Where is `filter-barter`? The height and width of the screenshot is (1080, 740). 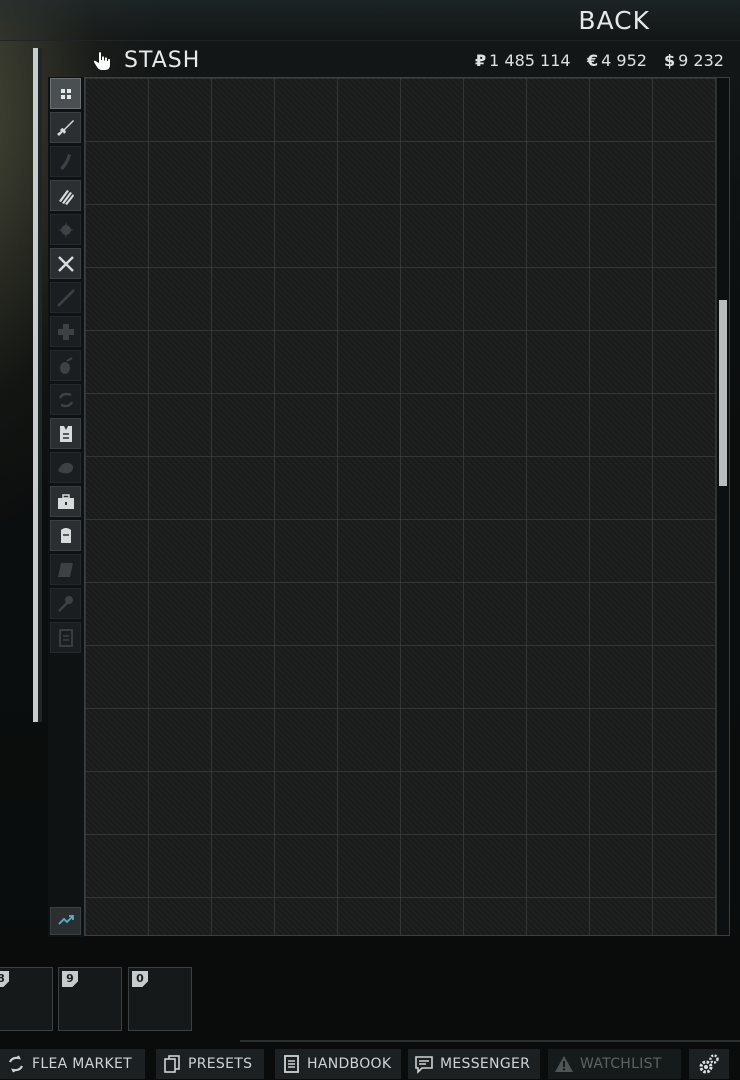
filter-barter is located at coordinates (65, 399).